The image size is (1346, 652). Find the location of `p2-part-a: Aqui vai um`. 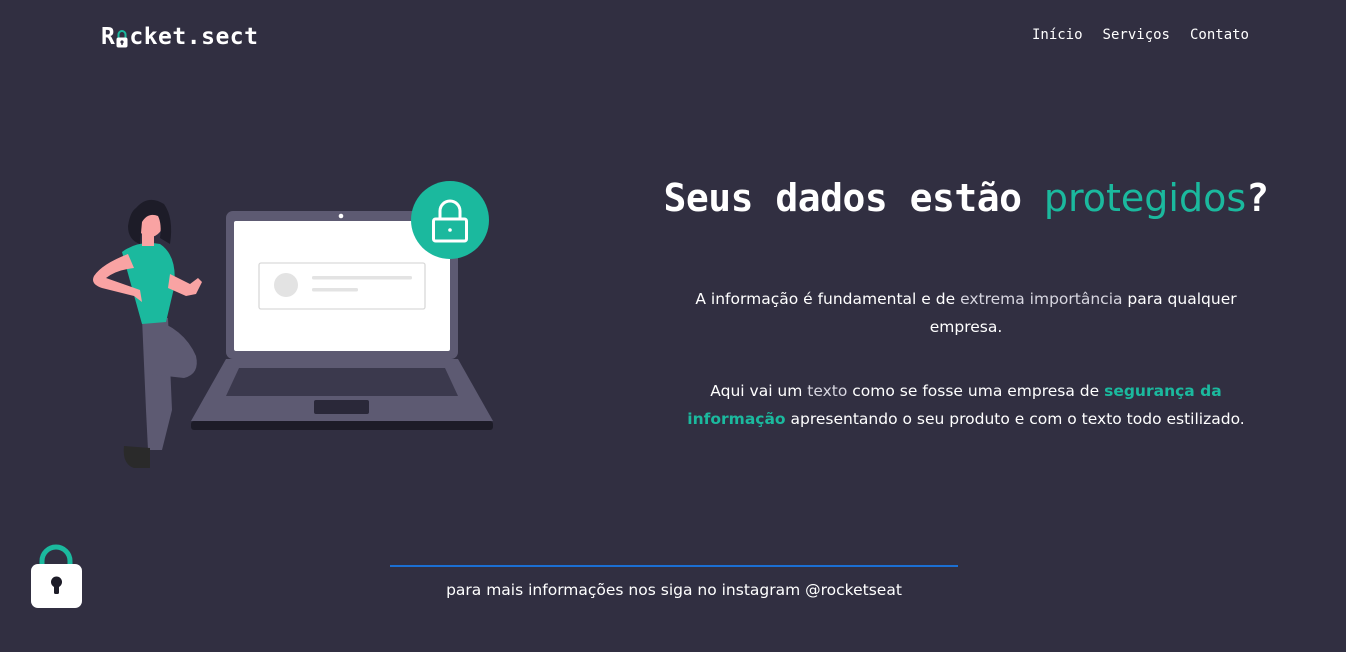

p2-part-a: Aqui vai um is located at coordinates (759, 391).